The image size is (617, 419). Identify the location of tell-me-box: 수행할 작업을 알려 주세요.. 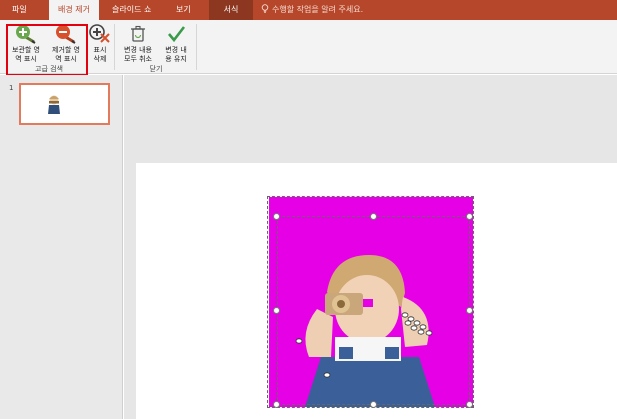
(312, 10).